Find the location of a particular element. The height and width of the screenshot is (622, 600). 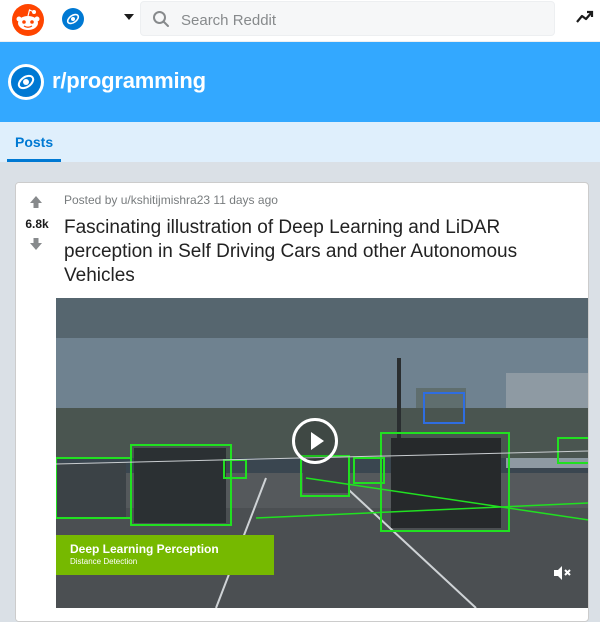

subreddit-icon is located at coordinates (73, 19).